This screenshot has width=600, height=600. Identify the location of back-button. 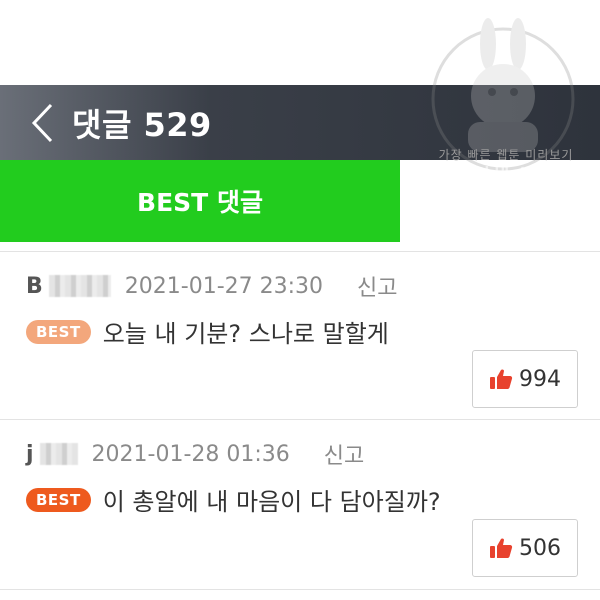
(42, 123).